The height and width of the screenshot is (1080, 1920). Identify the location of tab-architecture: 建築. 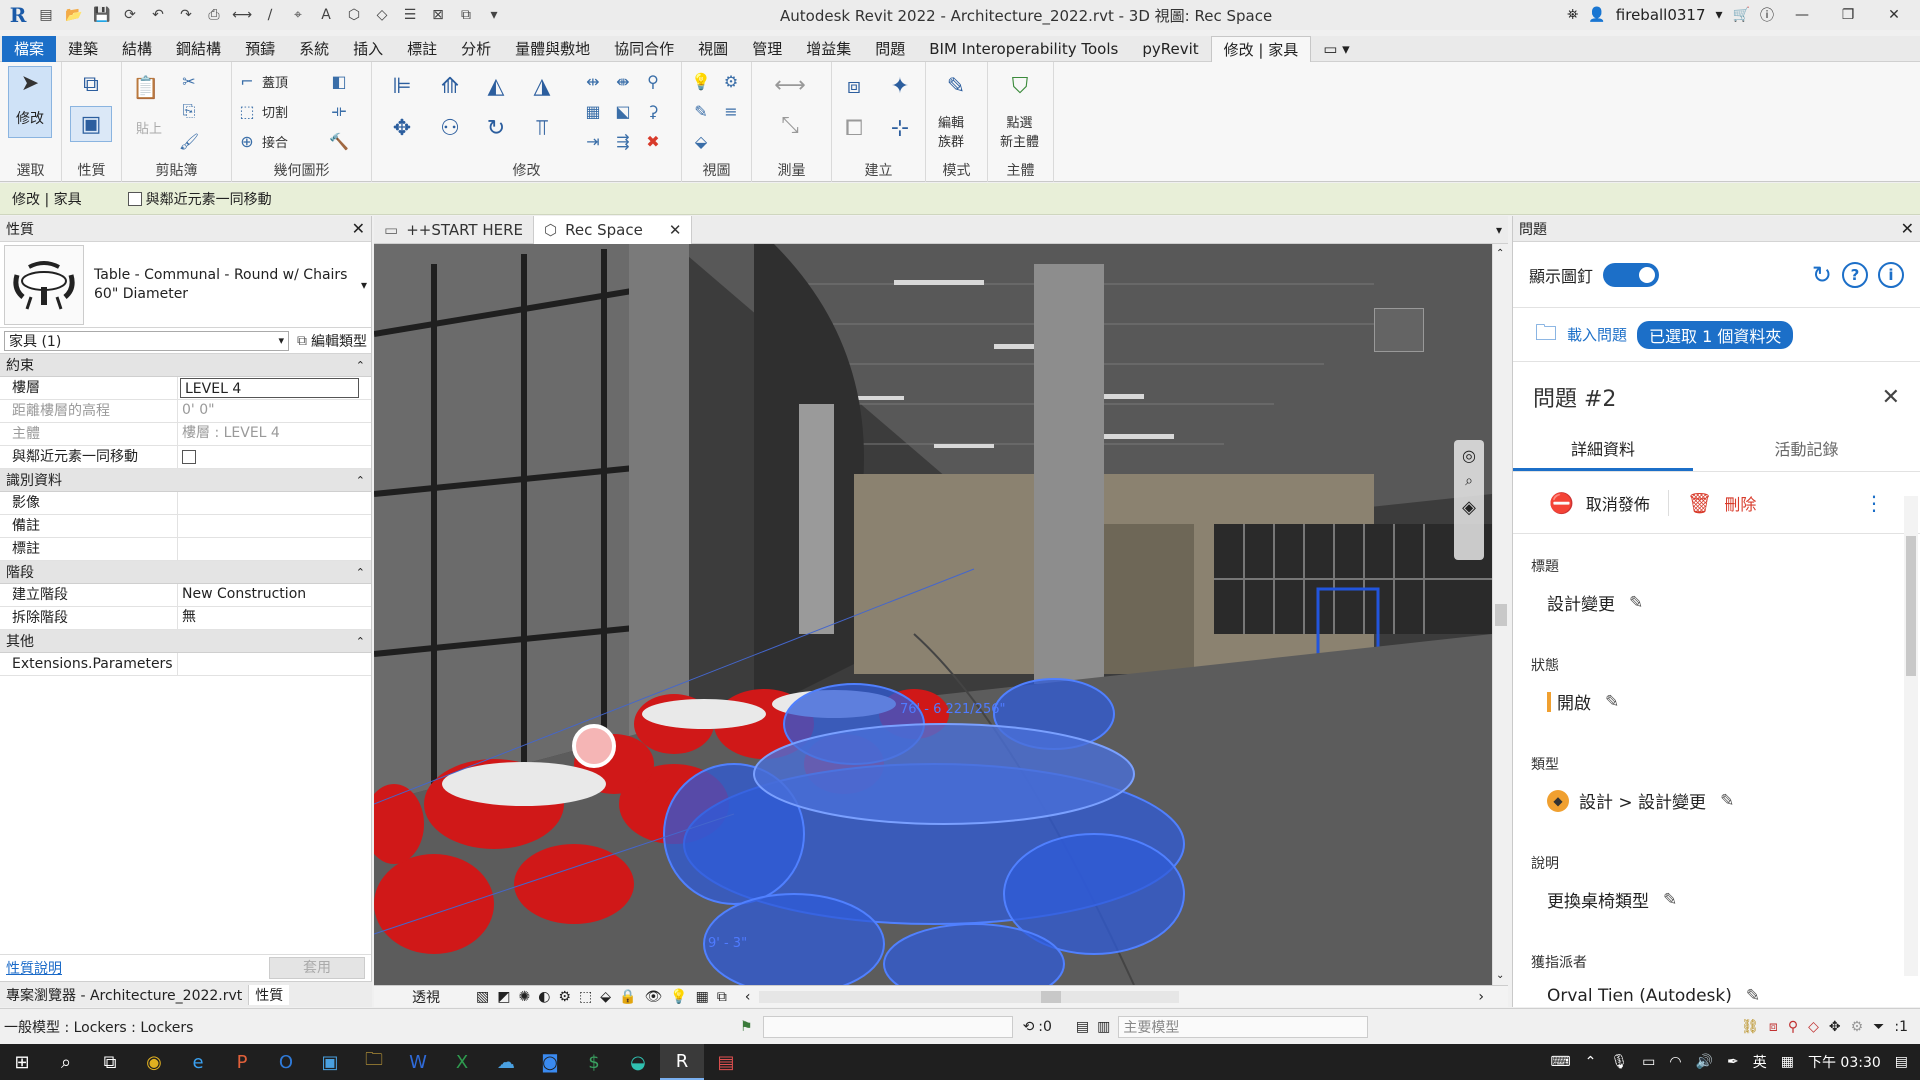
(83, 49).